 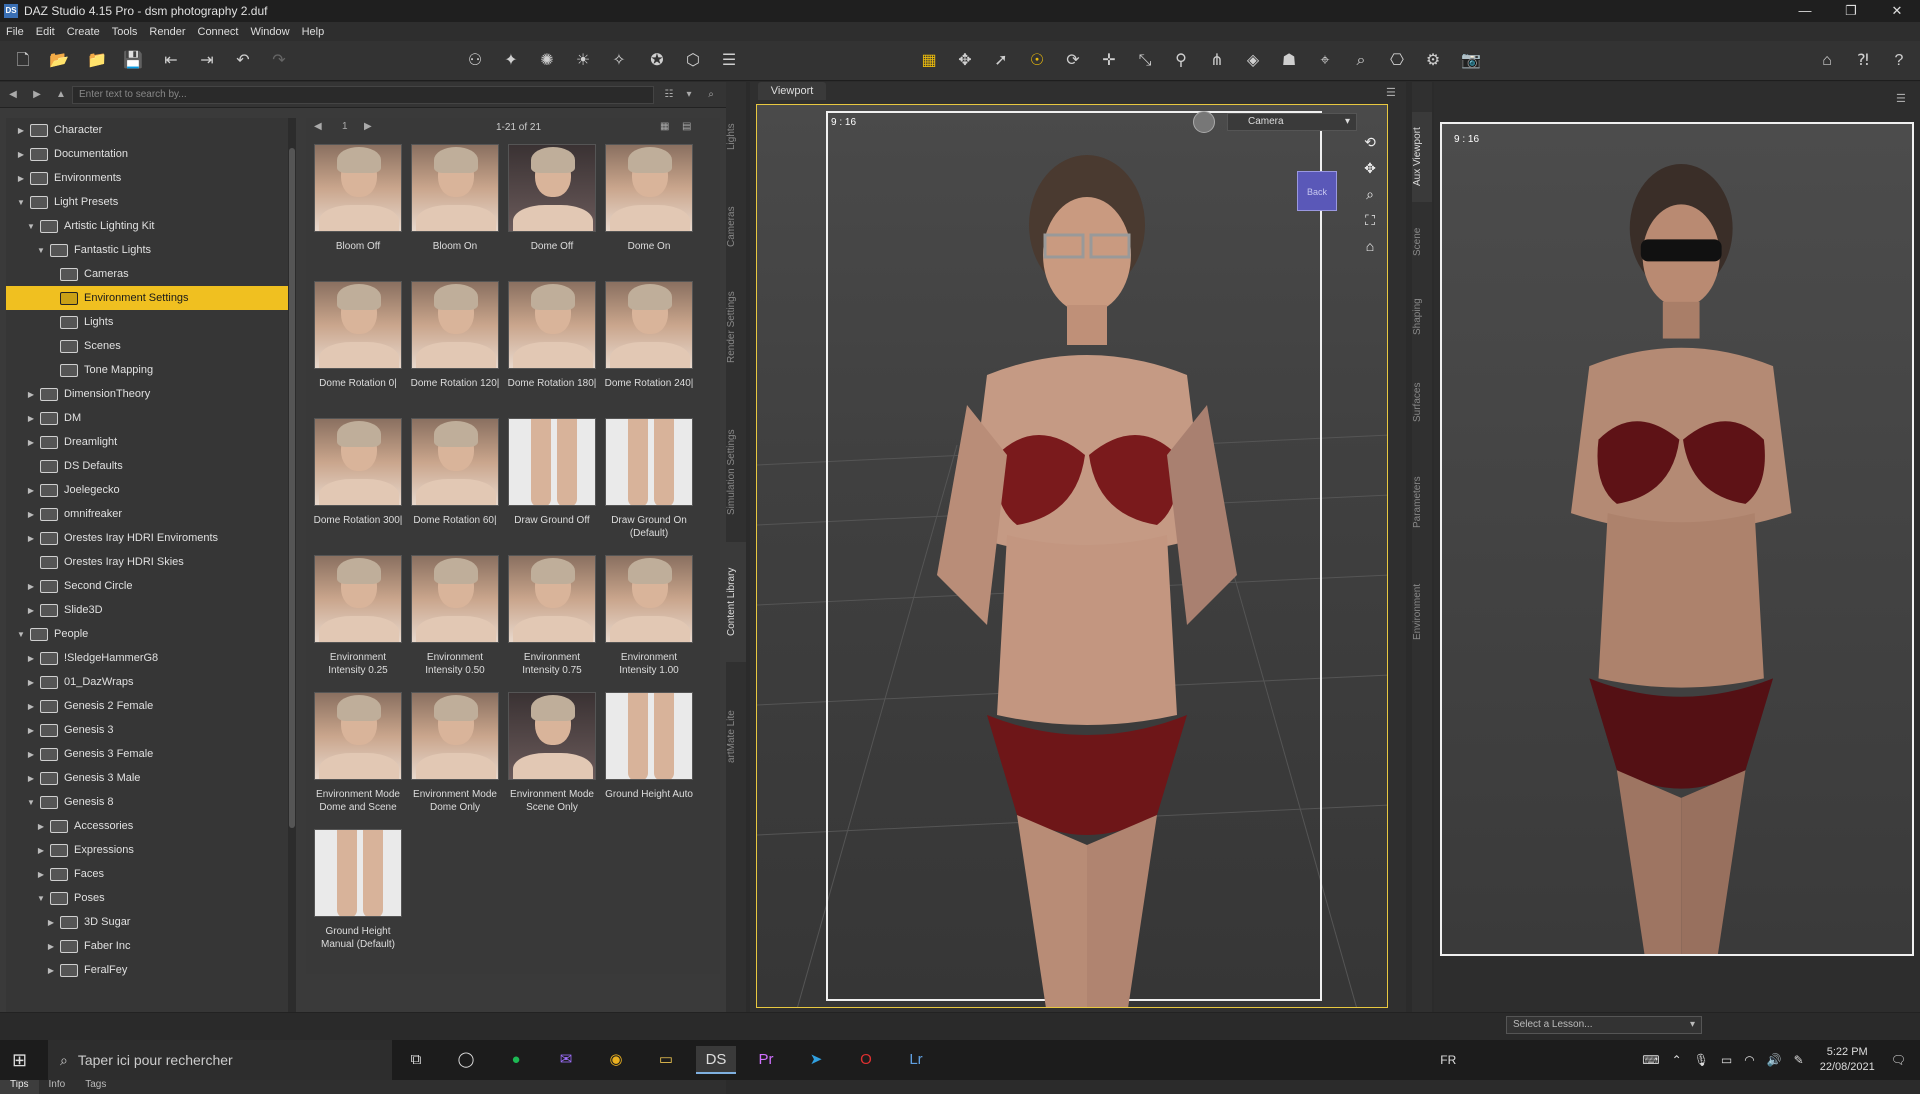 What do you see at coordinates (965, 61) in the screenshot?
I see `universal-tool-icon: ✥` at bounding box center [965, 61].